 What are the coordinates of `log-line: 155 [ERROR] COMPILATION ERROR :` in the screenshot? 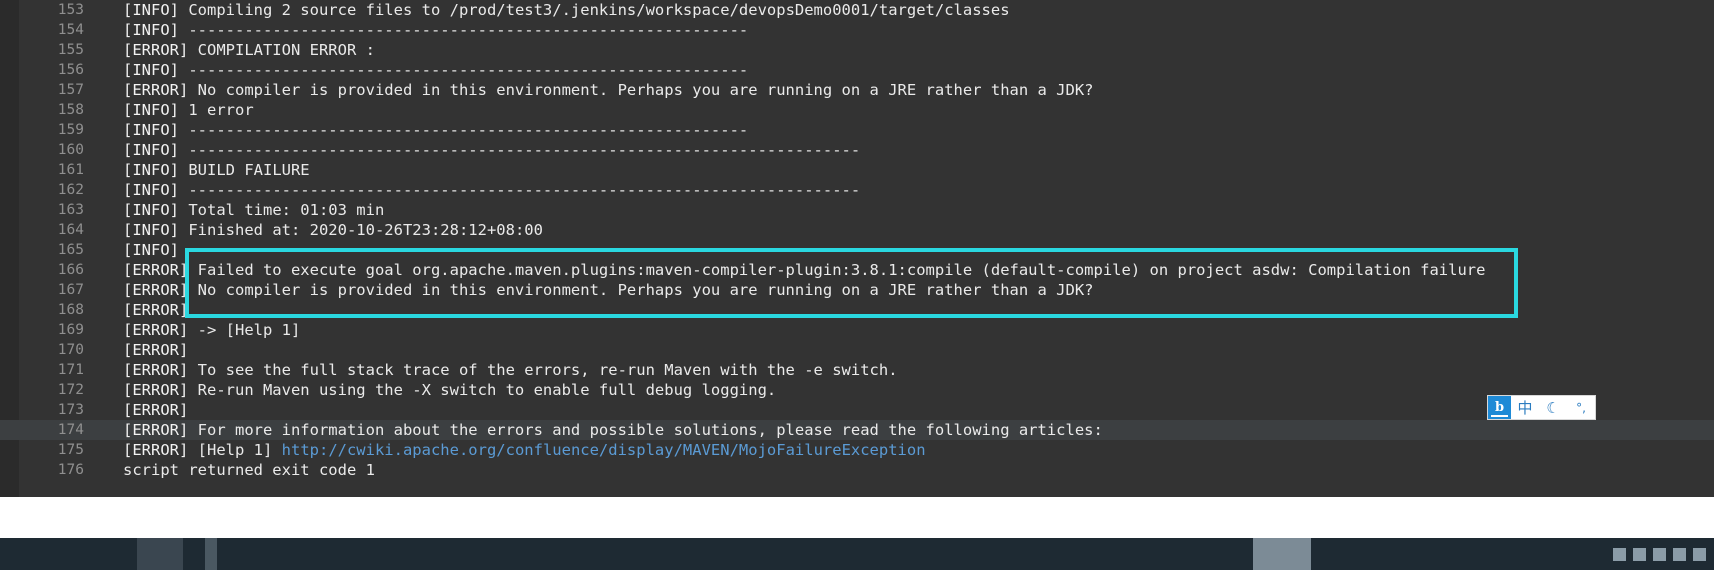 It's located at (857, 50).